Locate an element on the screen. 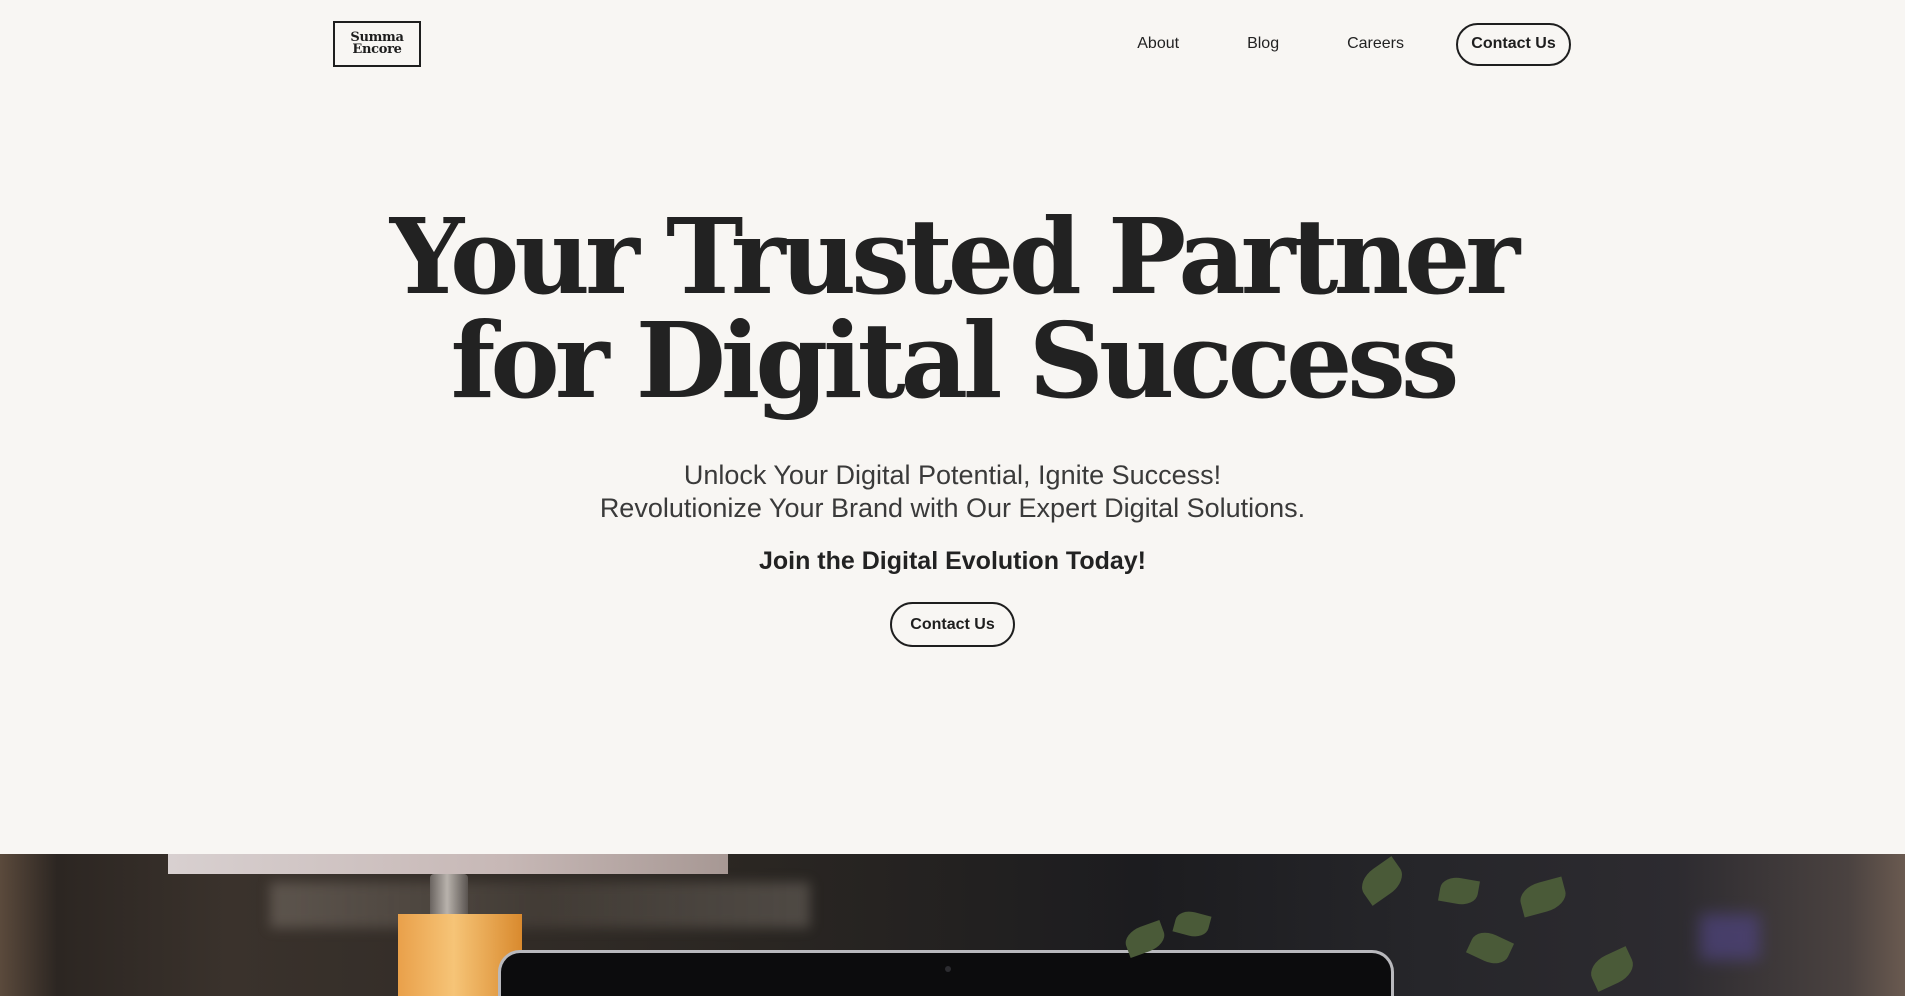 Image resolution: width=1905 pixels, height=996 pixels. photo-blurred-books is located at coordinates (540, 905).